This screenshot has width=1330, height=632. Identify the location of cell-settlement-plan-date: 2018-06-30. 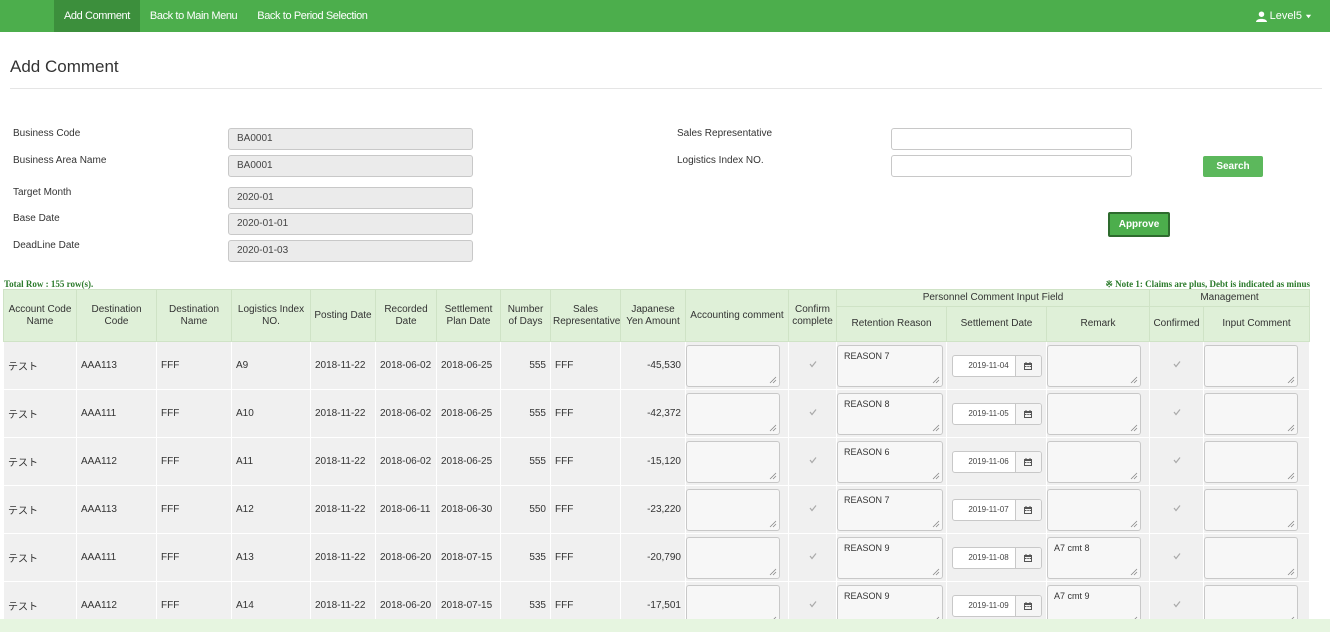
(468, 509).